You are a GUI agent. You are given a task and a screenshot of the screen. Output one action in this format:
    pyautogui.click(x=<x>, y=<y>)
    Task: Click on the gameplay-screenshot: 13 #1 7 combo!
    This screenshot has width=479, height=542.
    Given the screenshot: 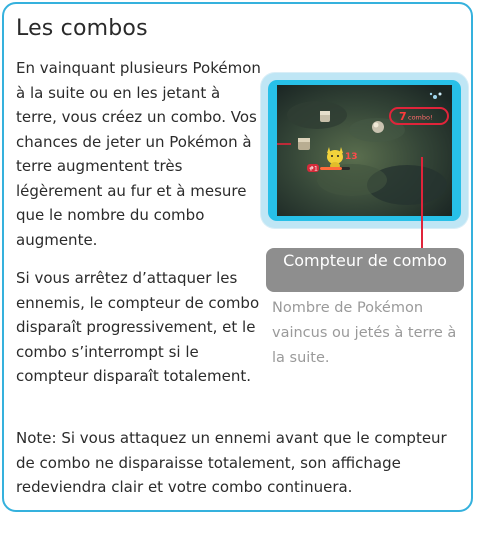 What is the action you would take?
    pyautogui.click(x=364, y=150)
    